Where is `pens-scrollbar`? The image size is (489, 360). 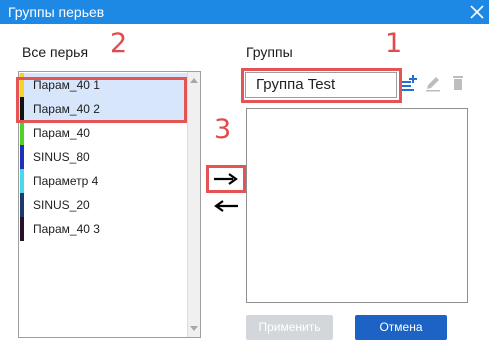 pens-scrollbar is located at coordinates (193, 204).